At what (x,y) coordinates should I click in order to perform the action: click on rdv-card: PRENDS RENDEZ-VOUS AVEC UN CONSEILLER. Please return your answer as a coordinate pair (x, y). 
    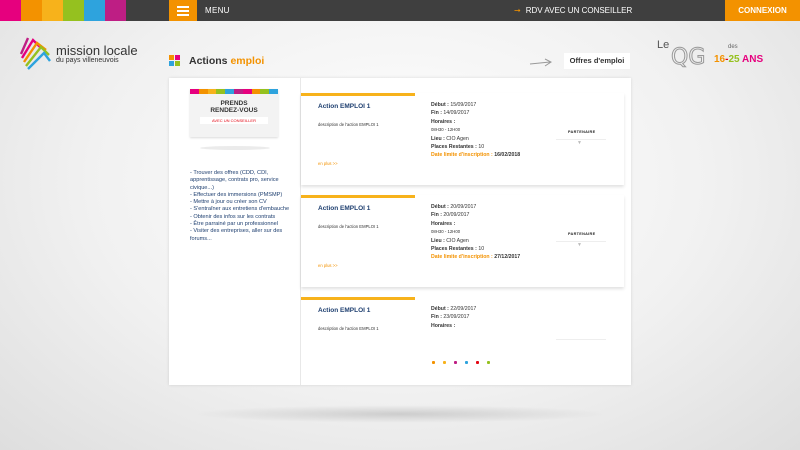
    Looking at the image, I should click on (234, 113).